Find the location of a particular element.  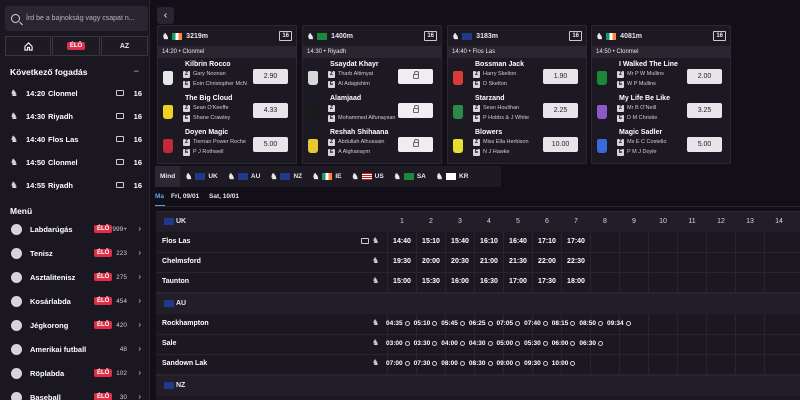

next-race-row: ♞ 14:55 Riyadh 16 is located at coordinates (74, 185).